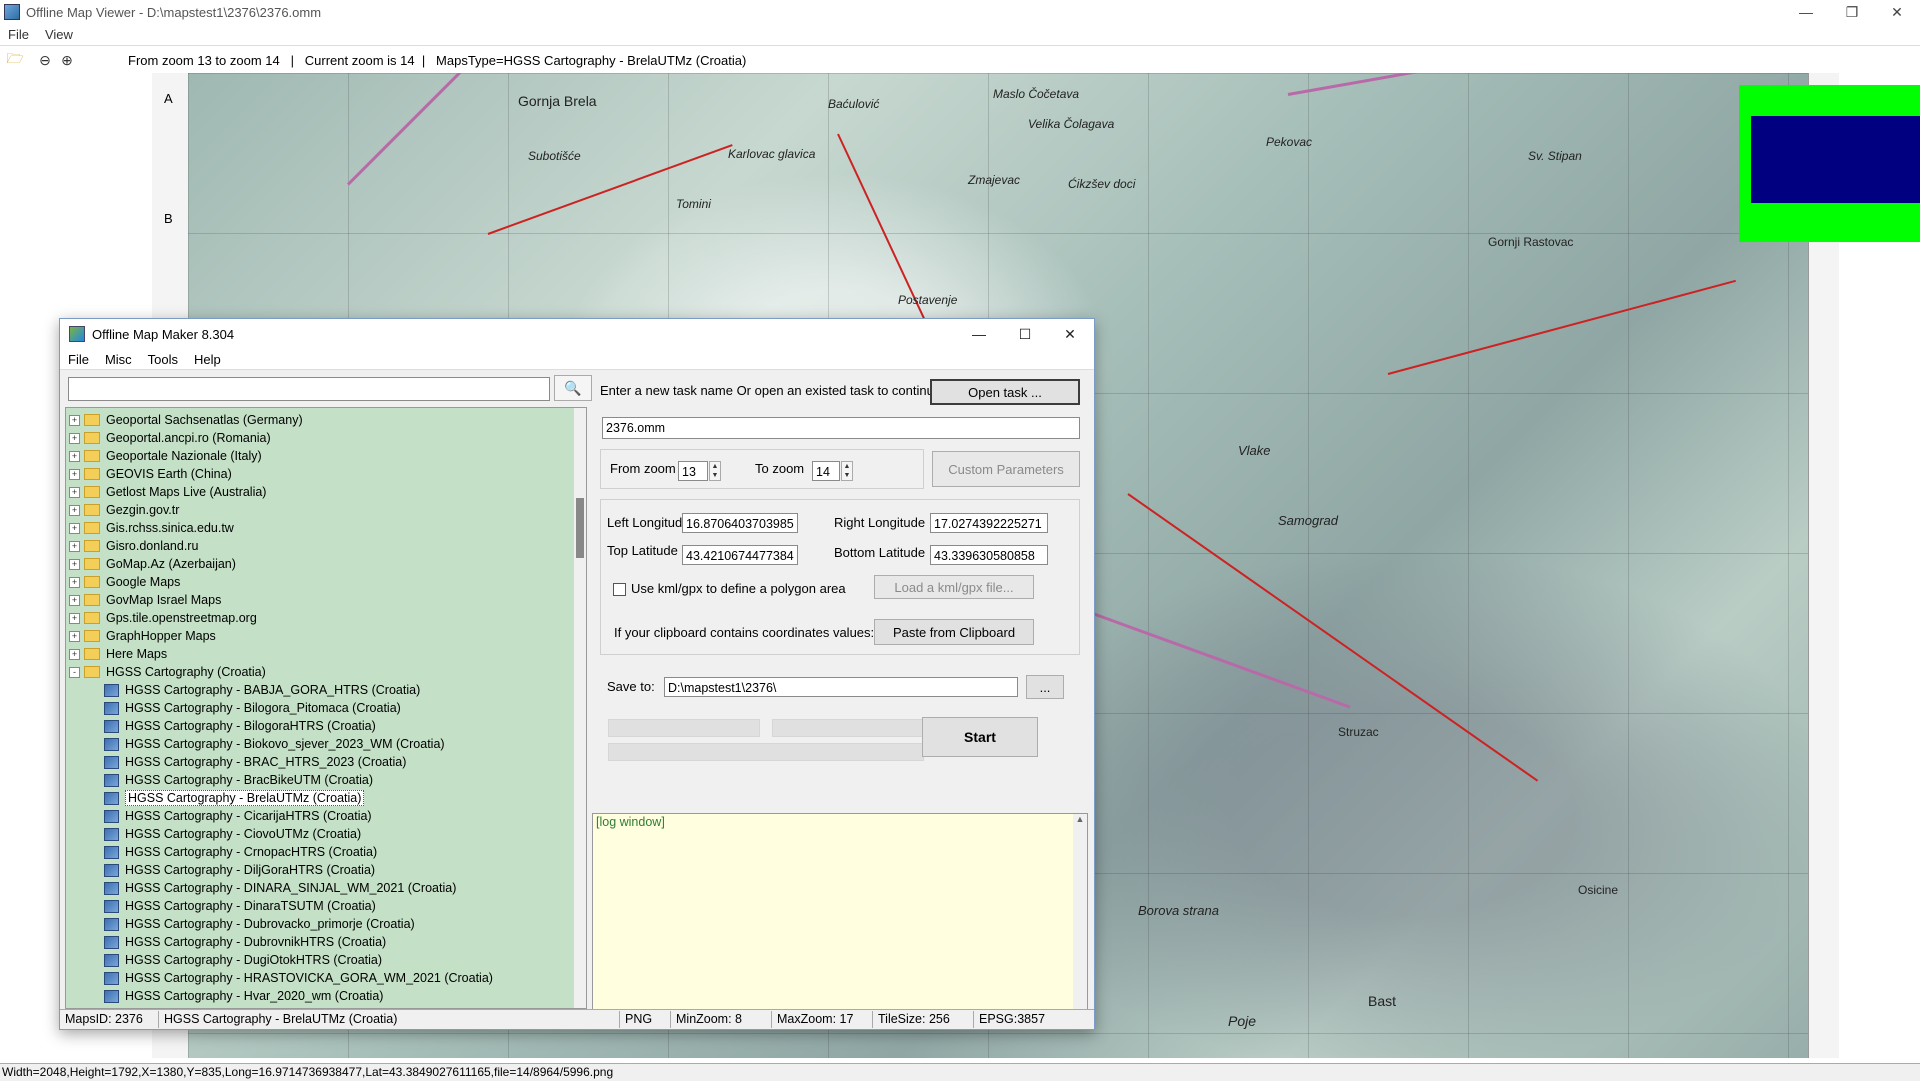 The height and width of the screenshot is (1081, 1920). Describe the element at coordinates (215, 798) in the screenshot. I see `tree-map-item: HGSS Cartography - BrelaUTMz (Croatia)` at that location.